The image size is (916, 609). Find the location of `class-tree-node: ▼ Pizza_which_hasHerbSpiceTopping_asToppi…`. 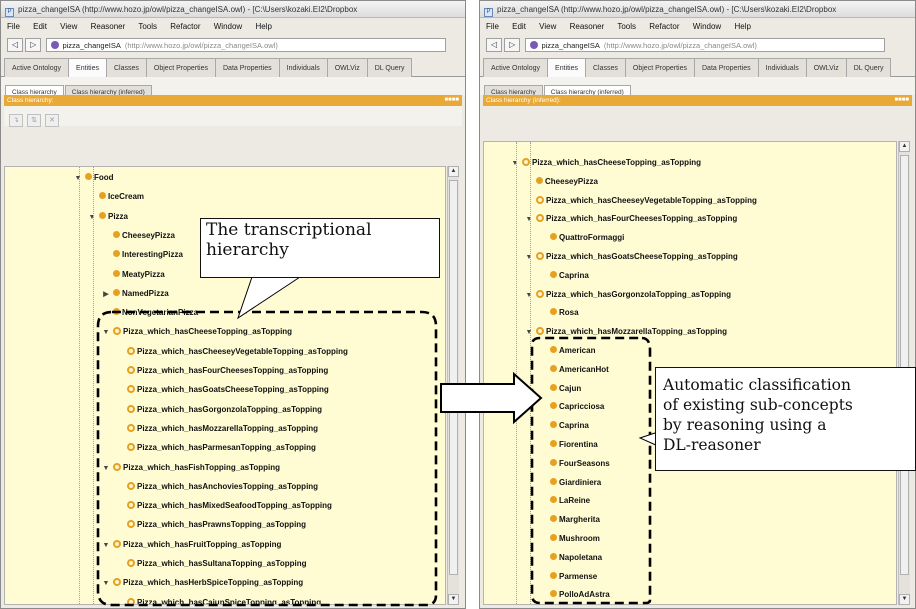

class-tree-node: ▼ Pizza_which_hasHerbSpiceTopping_asToppi… is located at coordinates (202, 582).